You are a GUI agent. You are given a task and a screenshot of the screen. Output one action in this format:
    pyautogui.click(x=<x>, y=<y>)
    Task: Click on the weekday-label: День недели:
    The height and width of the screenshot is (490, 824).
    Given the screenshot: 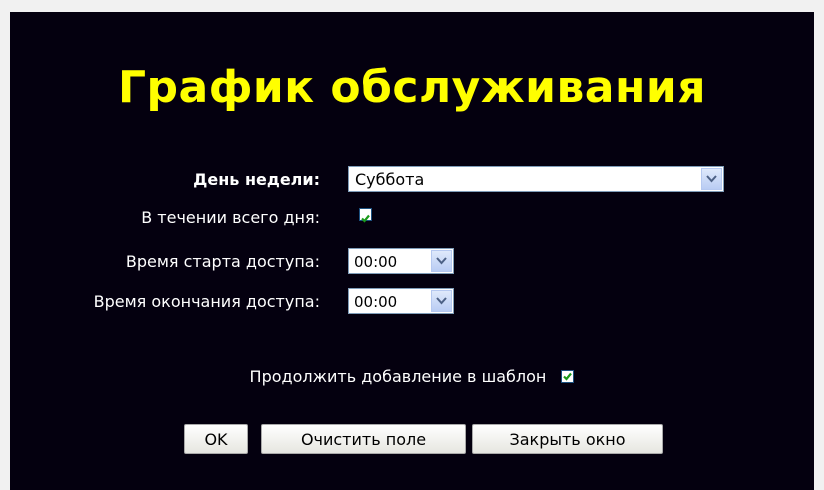 What is the action you would take?
    pyautogui.click(x=256, y=179)
    